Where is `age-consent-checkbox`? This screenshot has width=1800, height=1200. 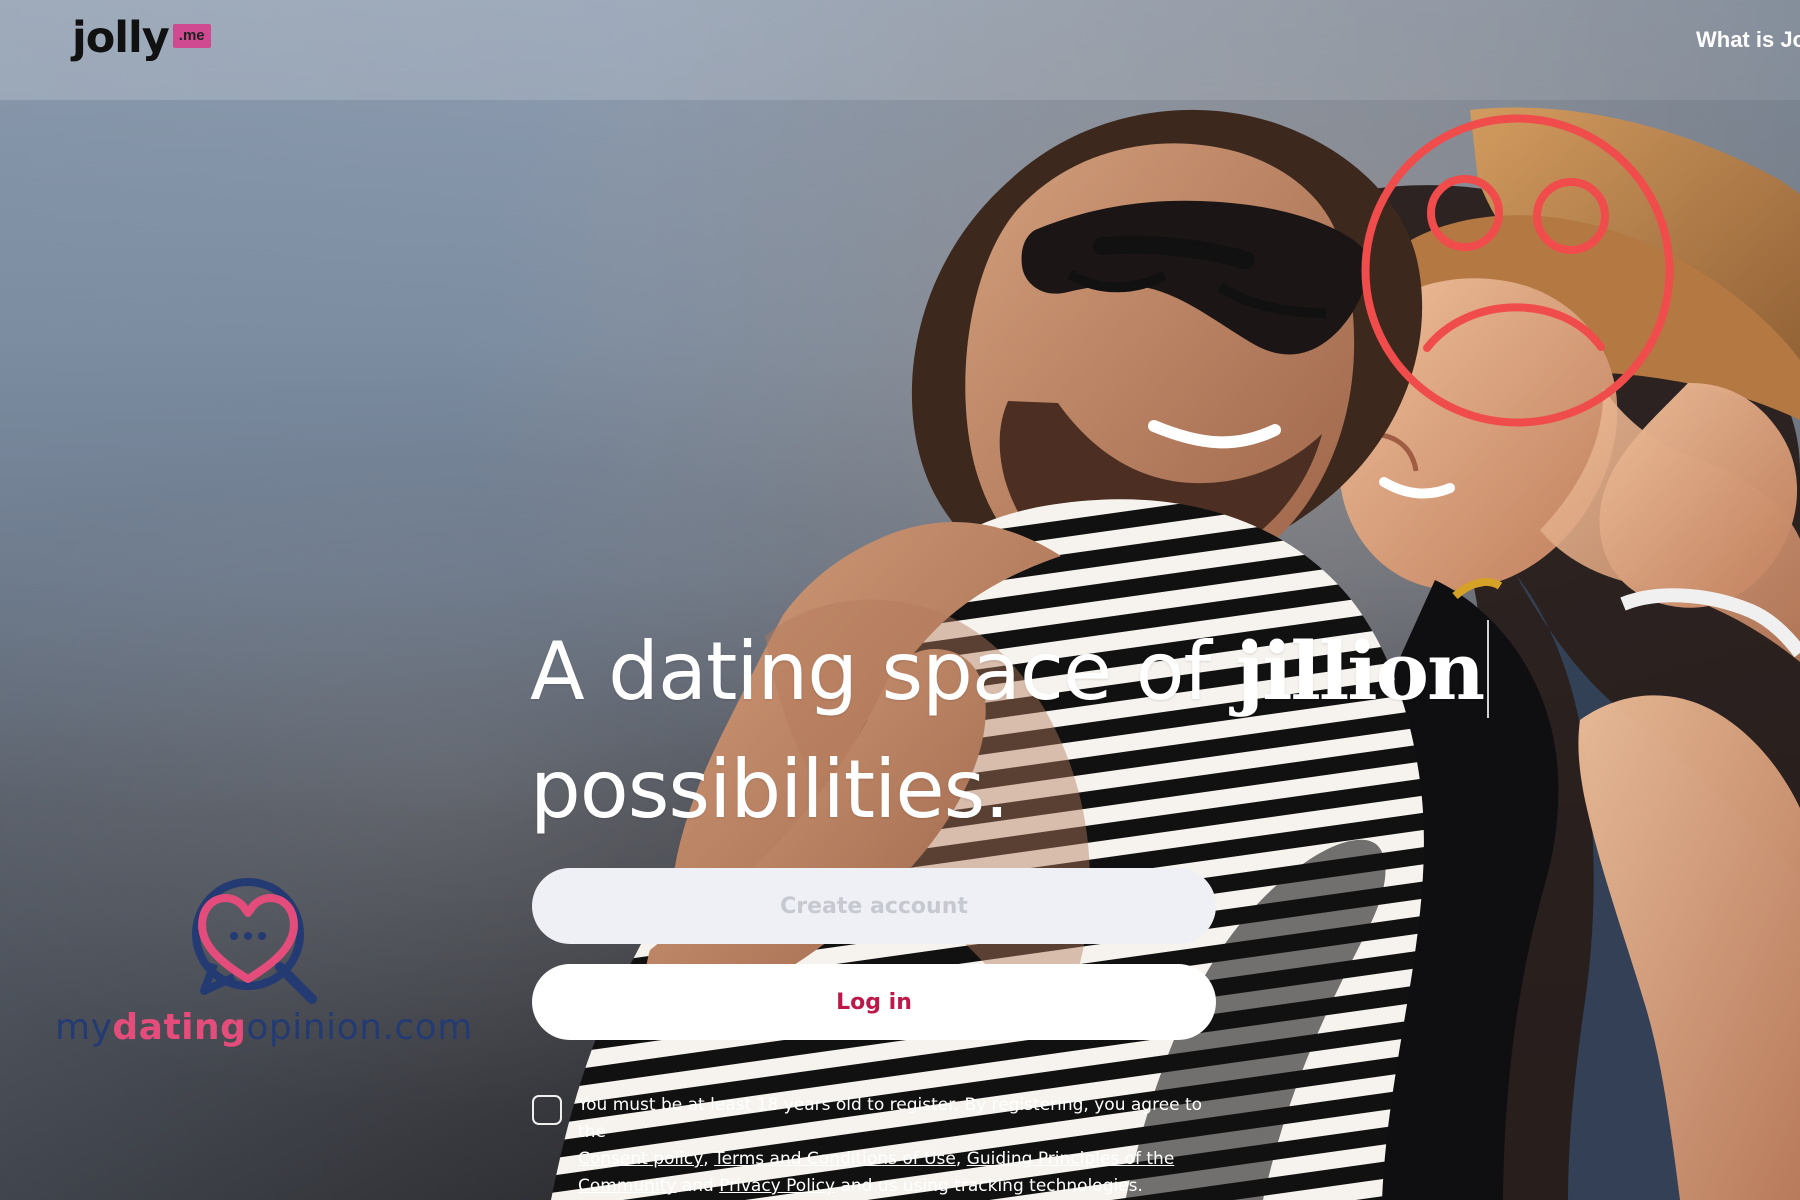 age-consent-checkbox is located at coordinates (547, 1110).